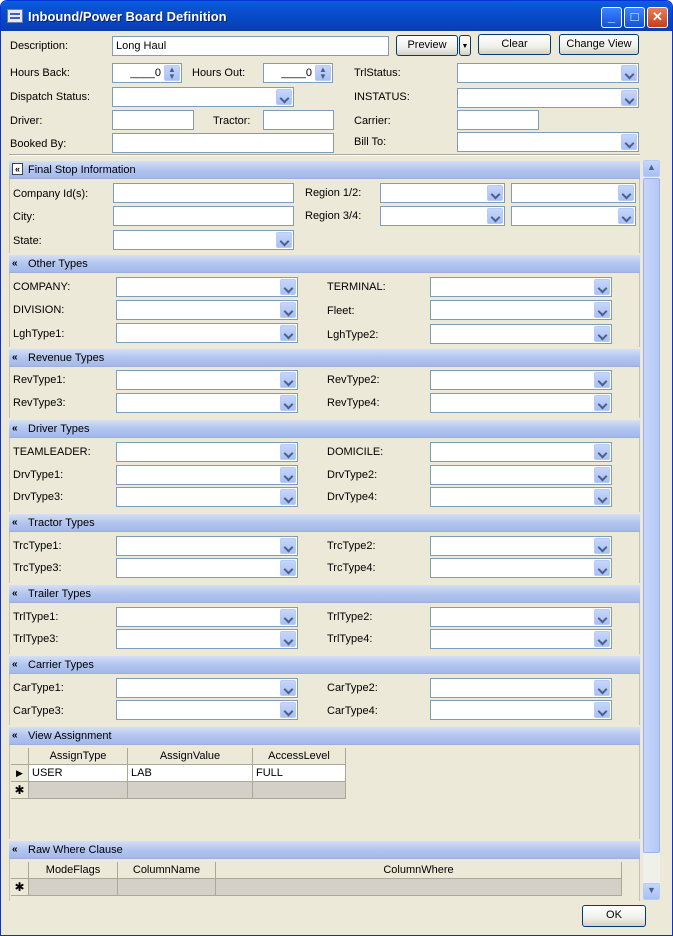  I want to click on bill-to-select, so click(548, 142).